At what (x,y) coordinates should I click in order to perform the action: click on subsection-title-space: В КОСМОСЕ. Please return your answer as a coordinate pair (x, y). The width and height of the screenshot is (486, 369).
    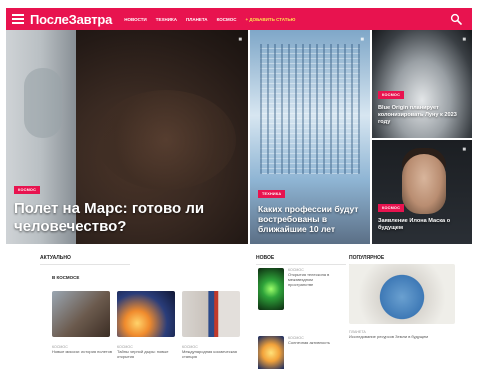
    Looking at the image, I should click on (66, 277).